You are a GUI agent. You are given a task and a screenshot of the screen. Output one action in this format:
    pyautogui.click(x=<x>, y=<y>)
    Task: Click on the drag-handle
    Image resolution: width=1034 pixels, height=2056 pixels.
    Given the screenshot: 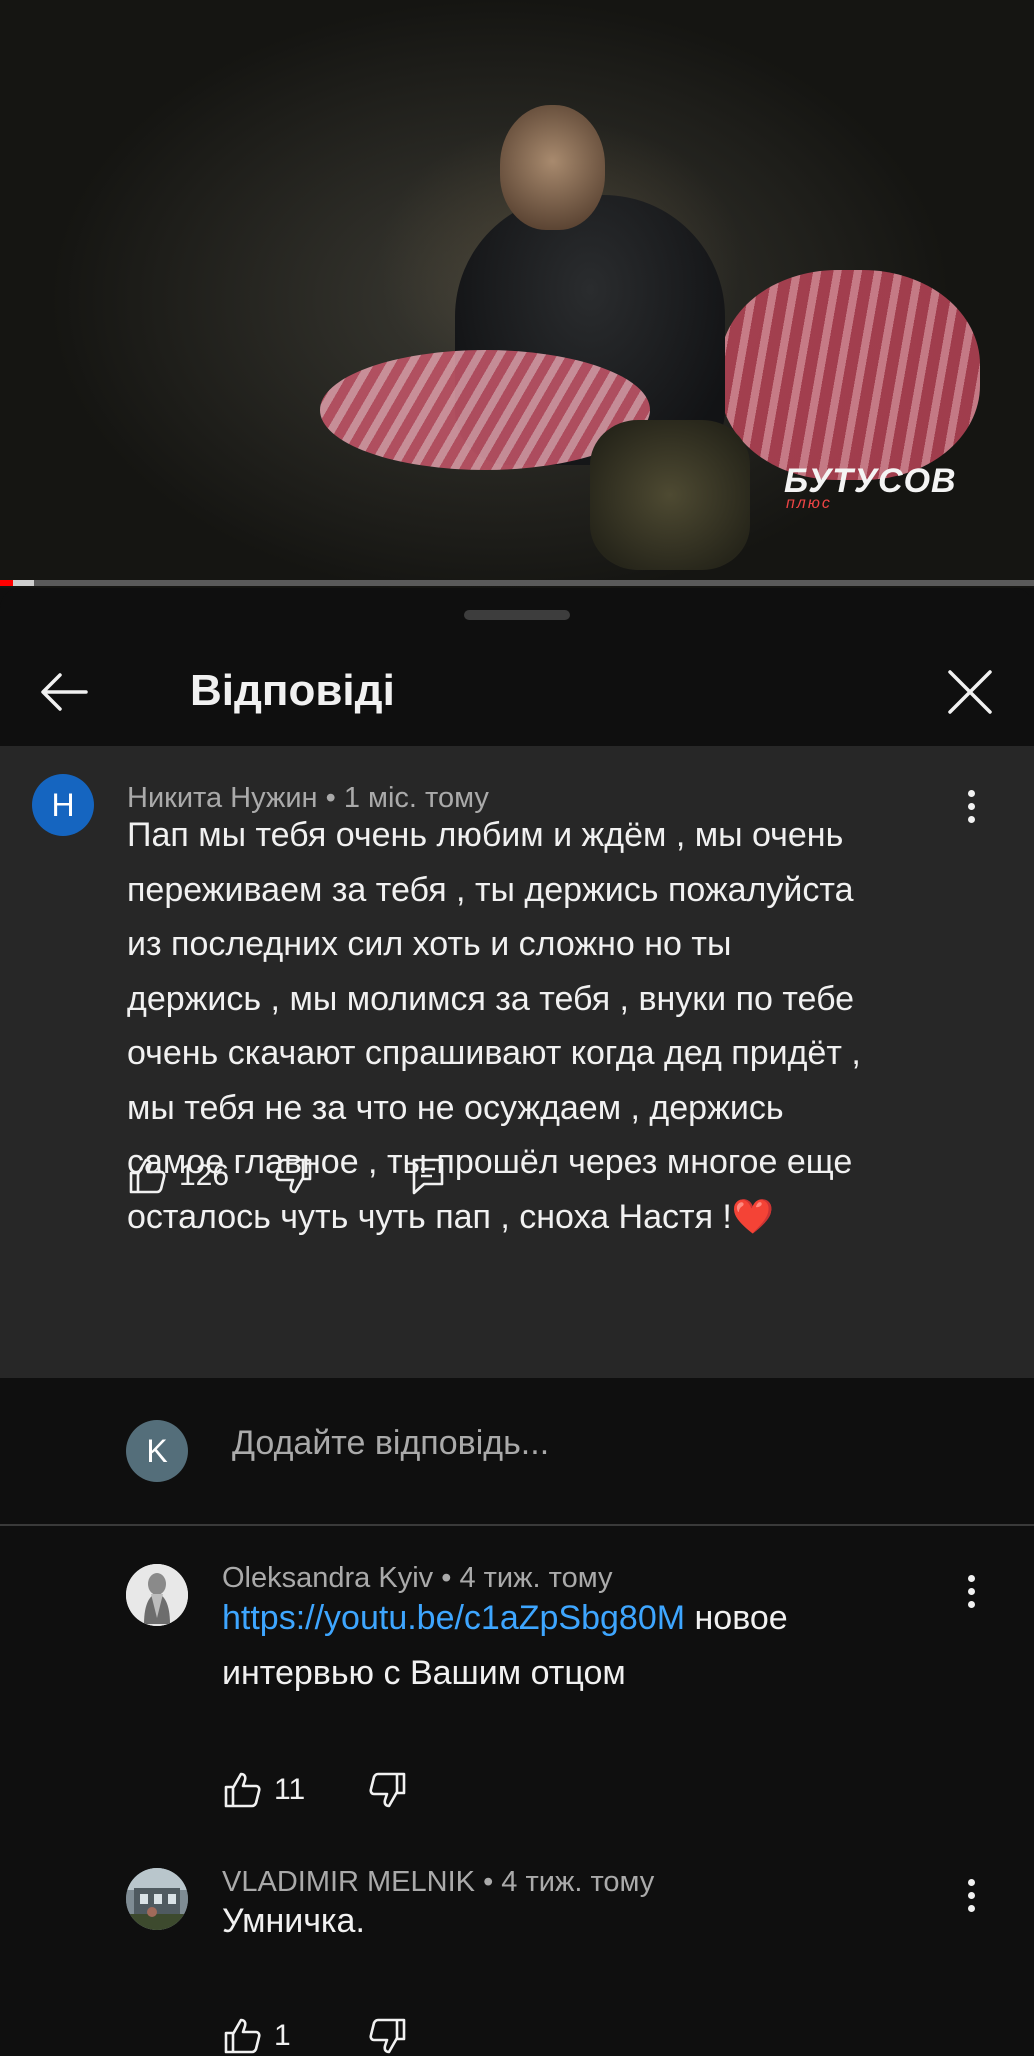 What is the action you would take?
    pyautogui.click(x=517, y=615)
    